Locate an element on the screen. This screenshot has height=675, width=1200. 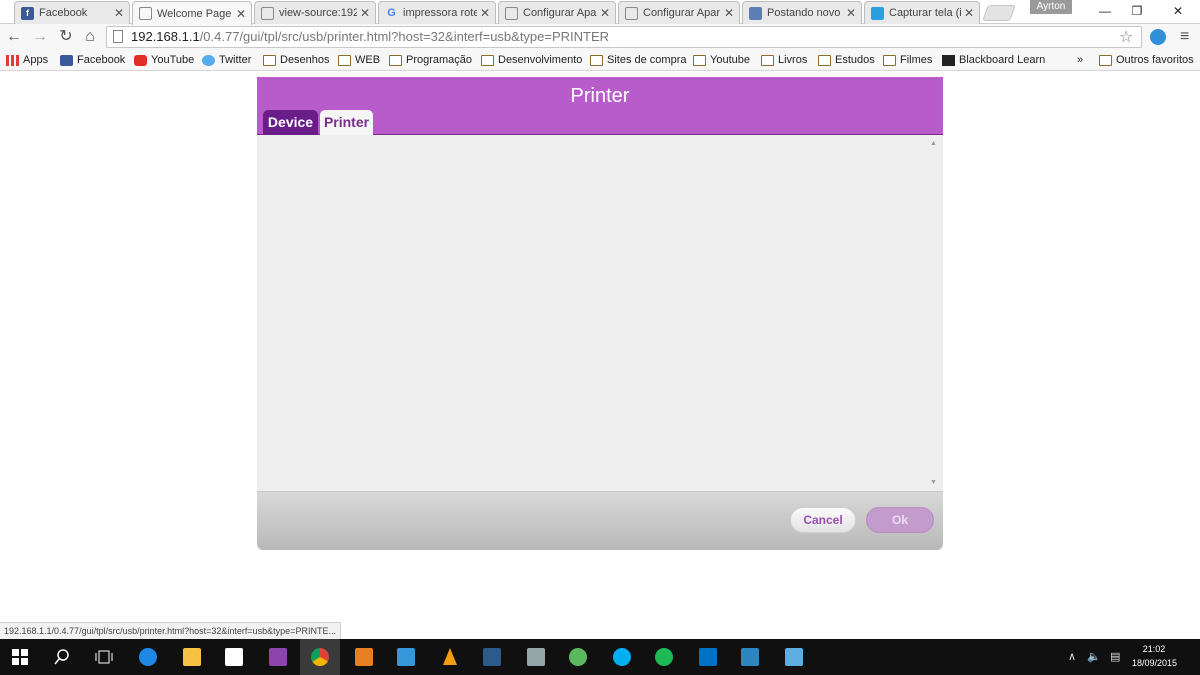
outlook-icon is located at coordinates (708, 657).